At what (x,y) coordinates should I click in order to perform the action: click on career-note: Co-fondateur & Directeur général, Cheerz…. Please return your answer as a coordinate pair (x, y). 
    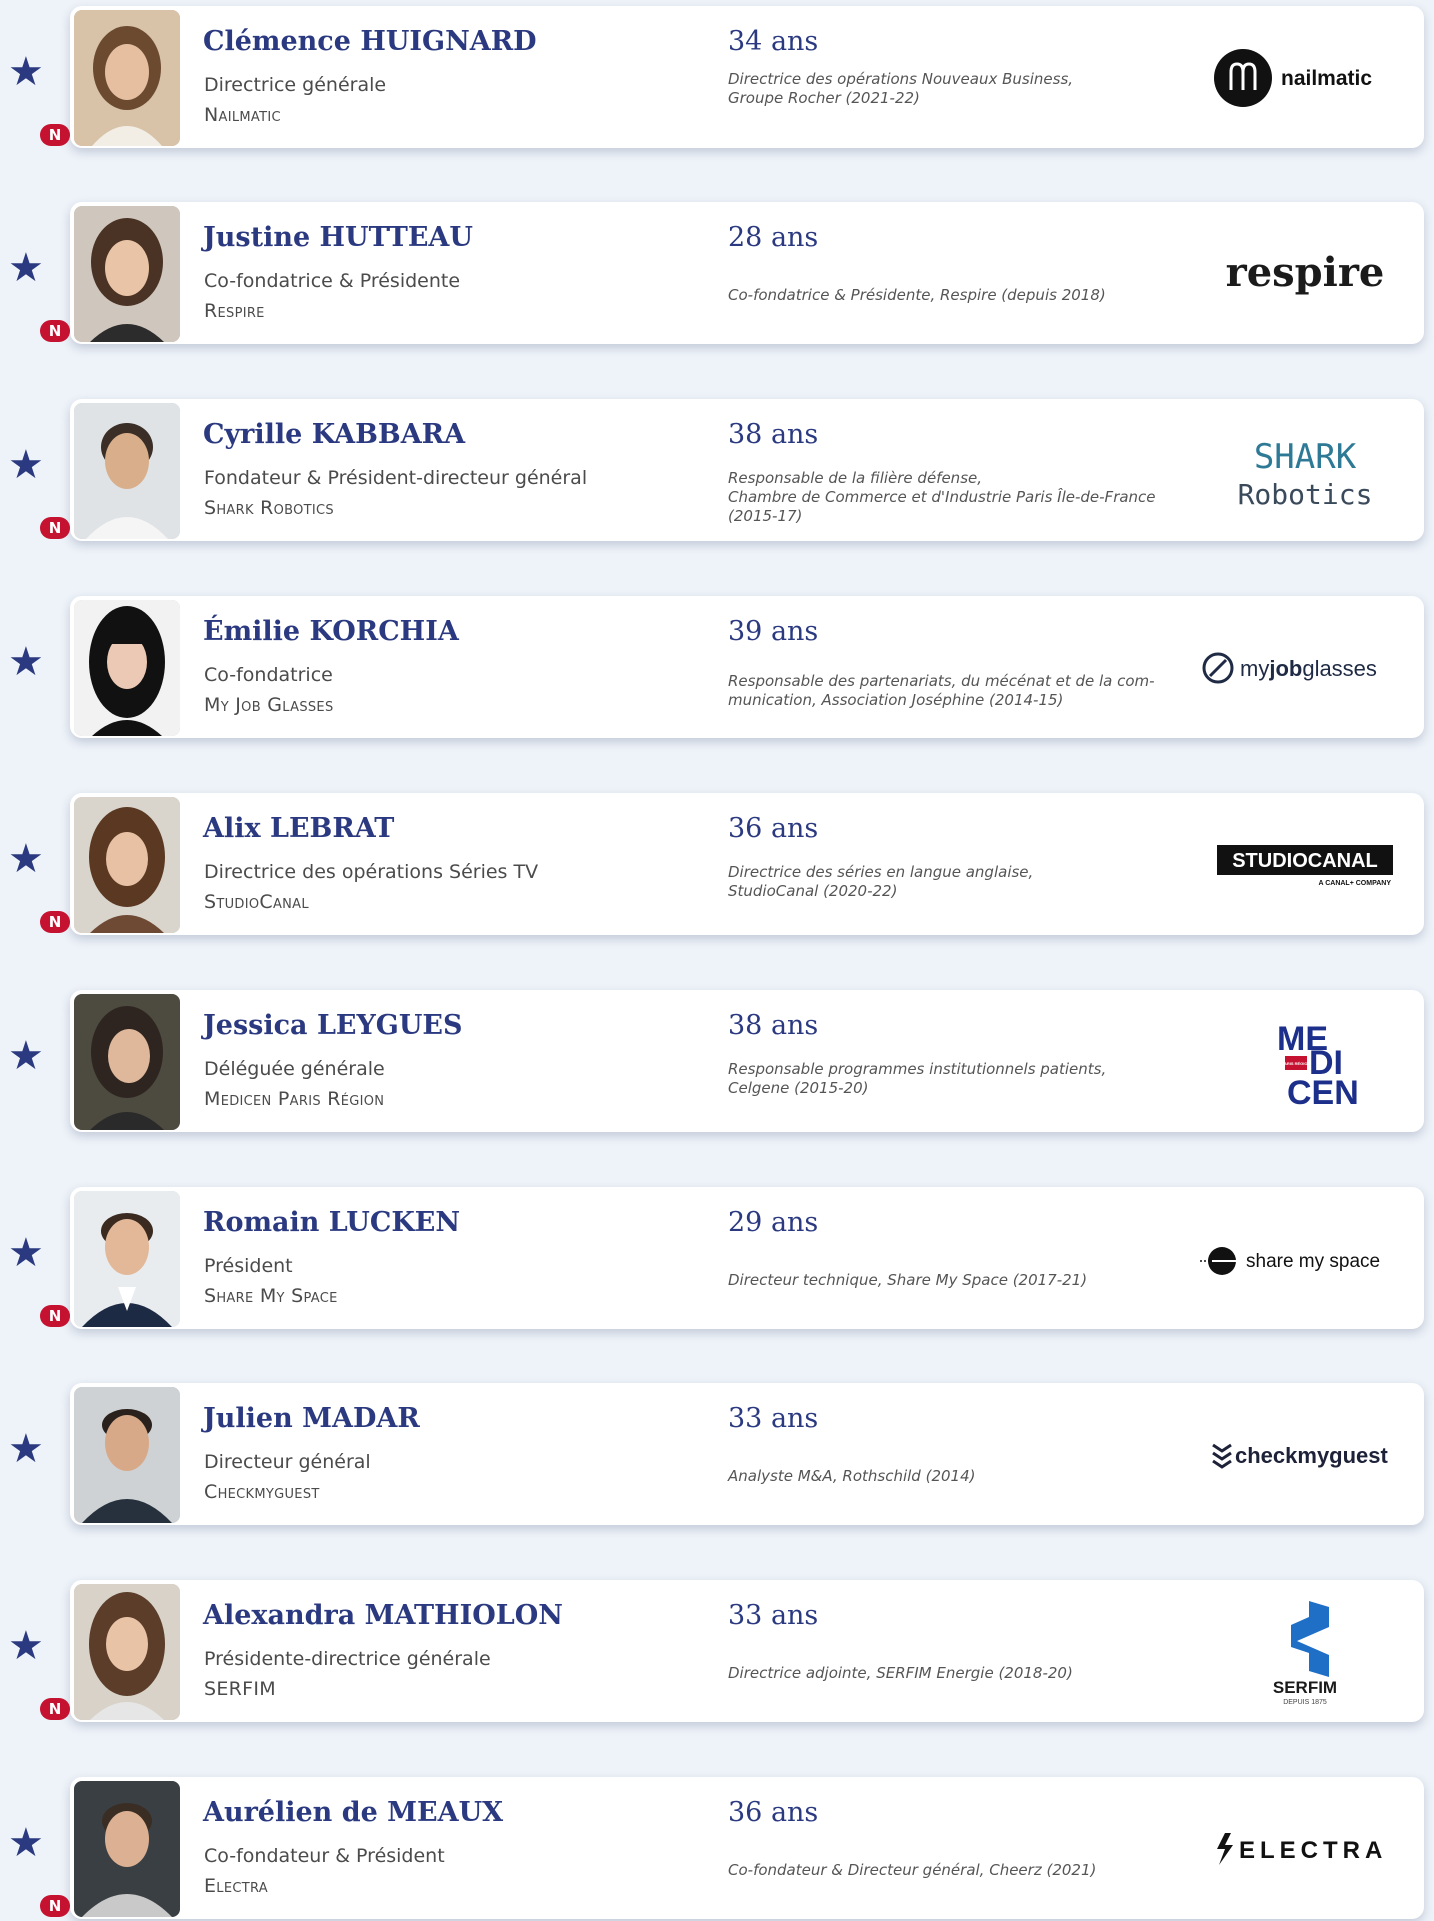
    Looking at the image, I should click on (912, 1870).